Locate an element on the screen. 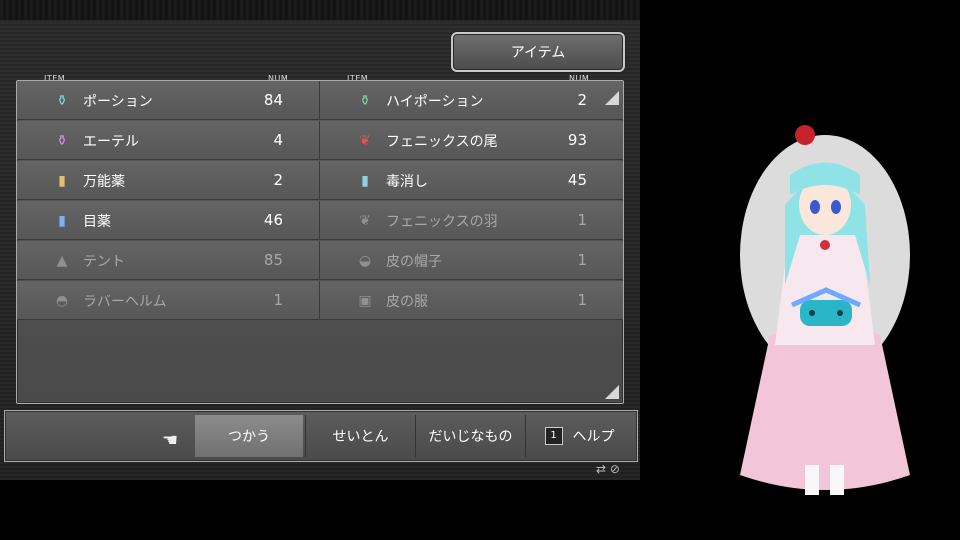  item-row: ▮ 毒消し 45 is located at coordinates (471, 180).